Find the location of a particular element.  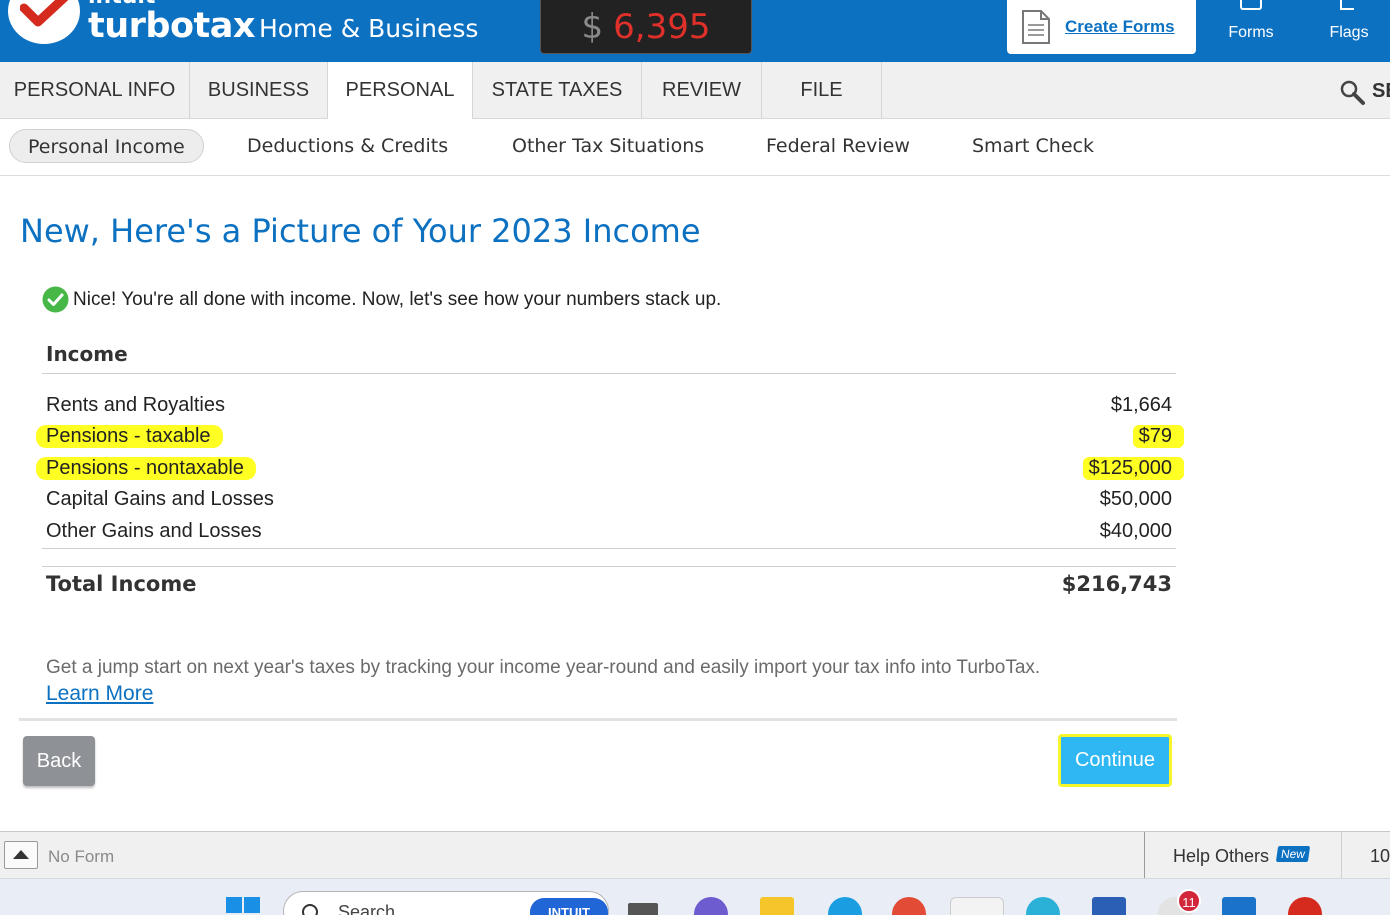

flags-label: Flags is located at coordinates (1349, 32).